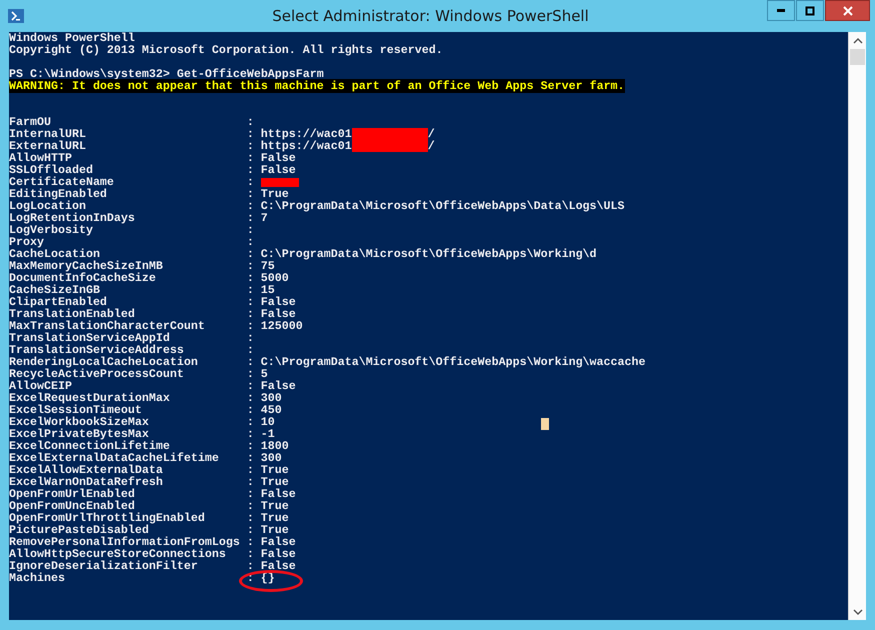  What do you see at coordinates (16, 16) in the screenshot?
I see `terminal-prompt-icon` at bounding box center [16, 16].